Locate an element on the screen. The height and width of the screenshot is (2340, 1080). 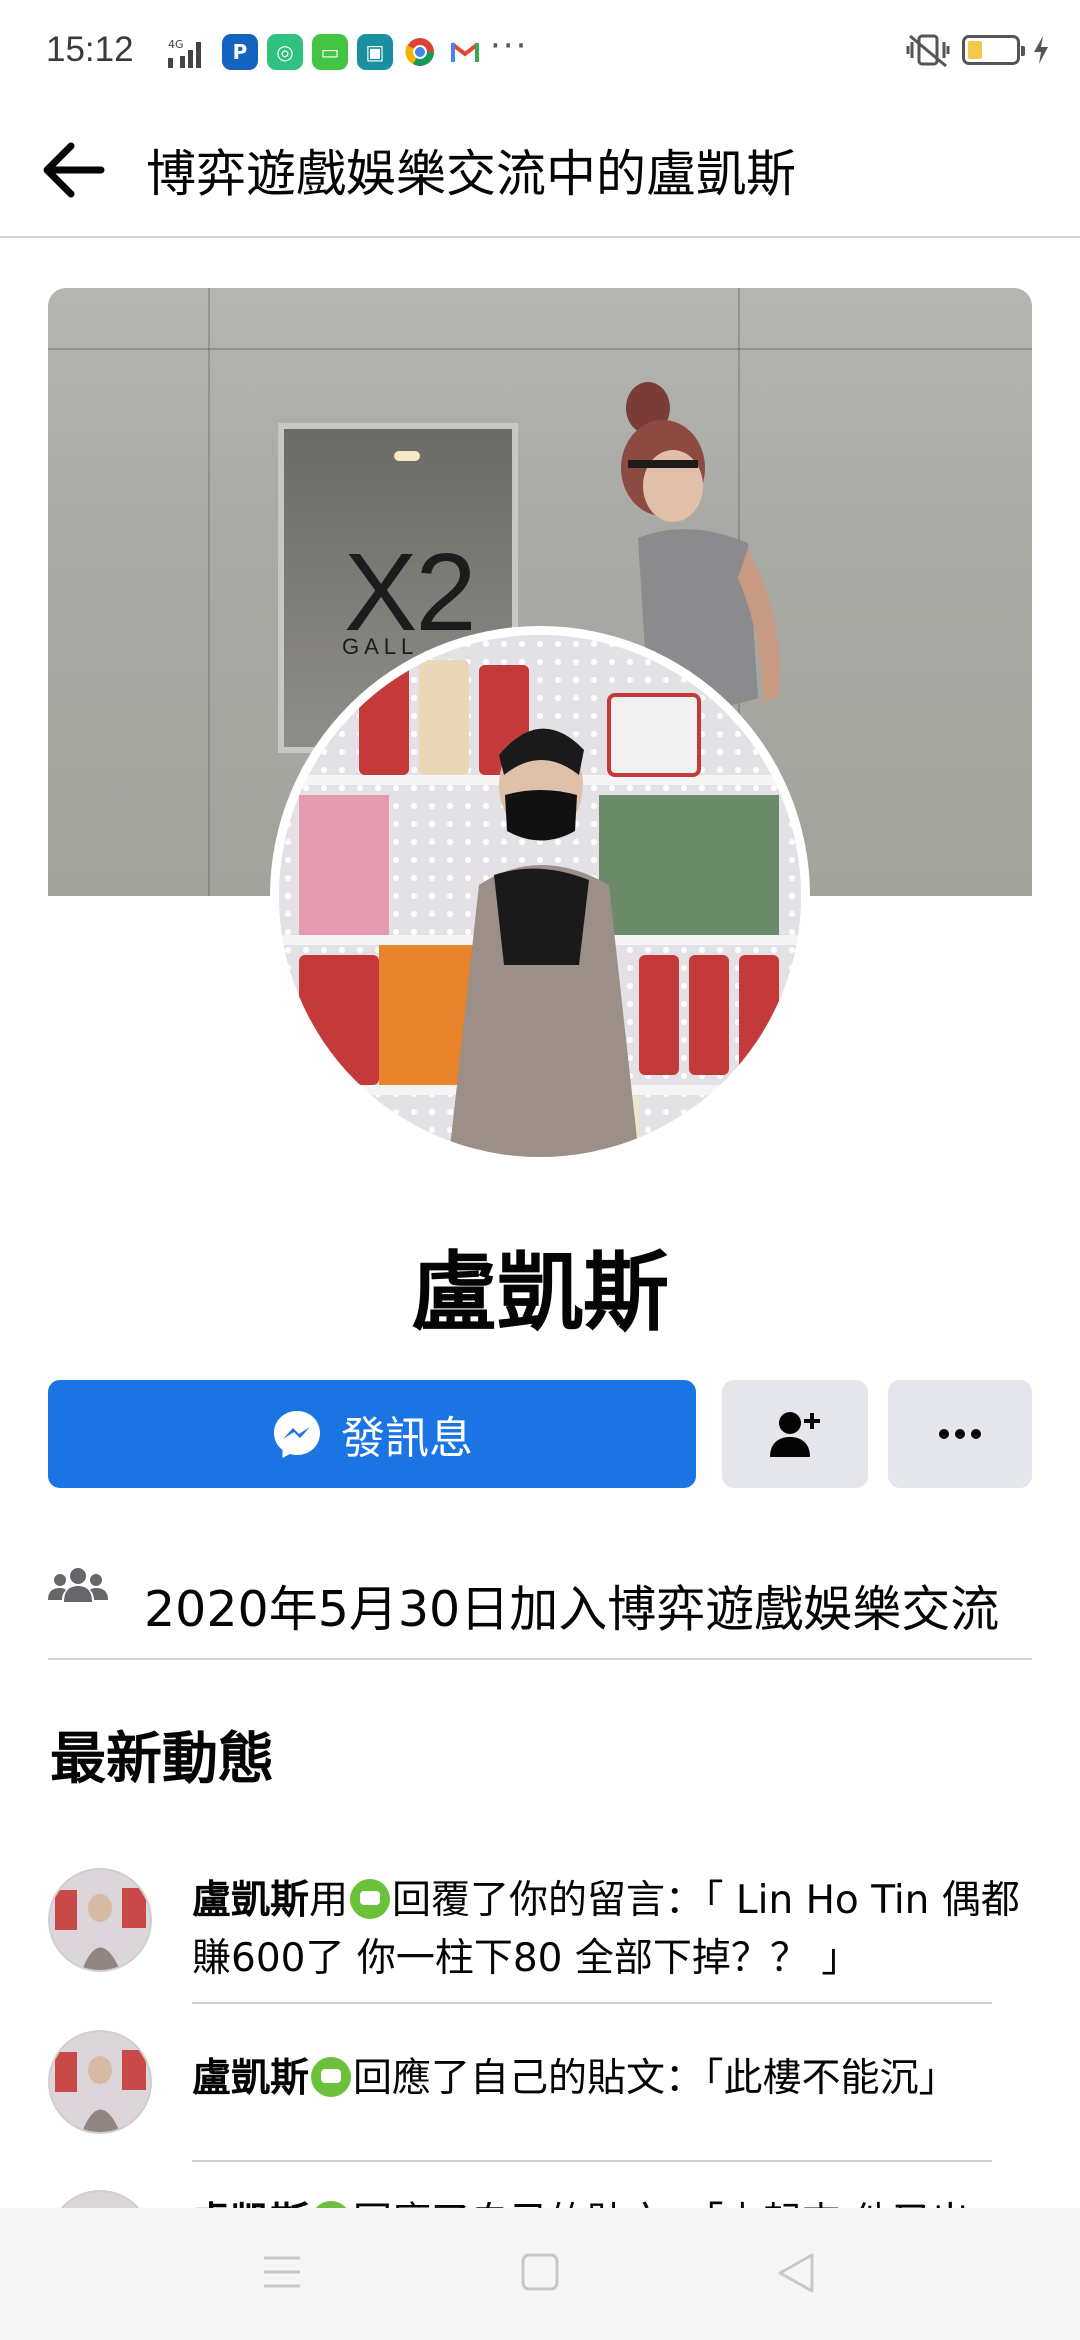
activity-item: 盧凱斯 回應了自己的貼文：「此樓不能沉」 is located at coordinates (540, 2096).